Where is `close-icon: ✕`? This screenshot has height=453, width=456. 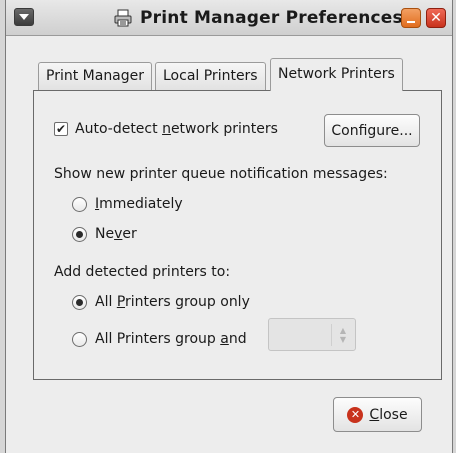
close-icon: ✕ is located at coordinates (436, 18).